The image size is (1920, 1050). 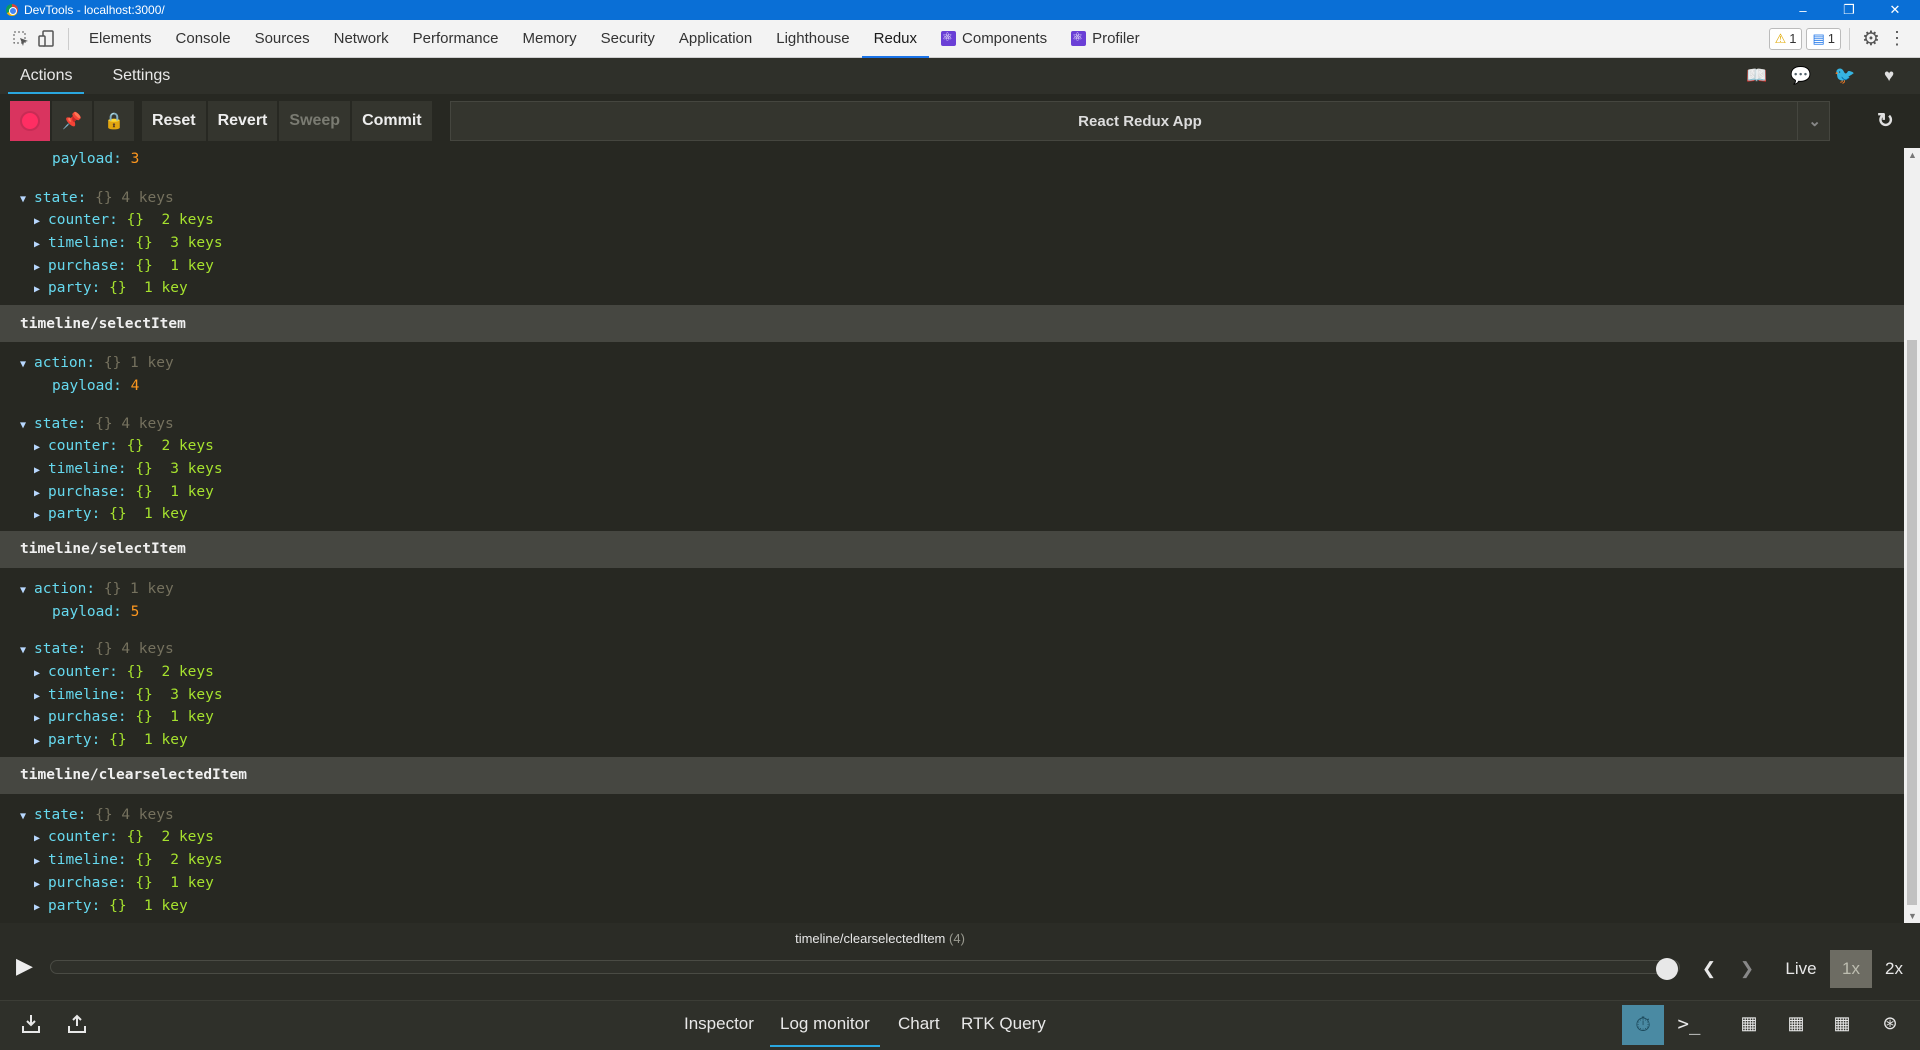 What do you see at coordinates (1871, 39) in the screenshot?
I see `gear-icon: ⚙` at bounding box center [1871, 39].